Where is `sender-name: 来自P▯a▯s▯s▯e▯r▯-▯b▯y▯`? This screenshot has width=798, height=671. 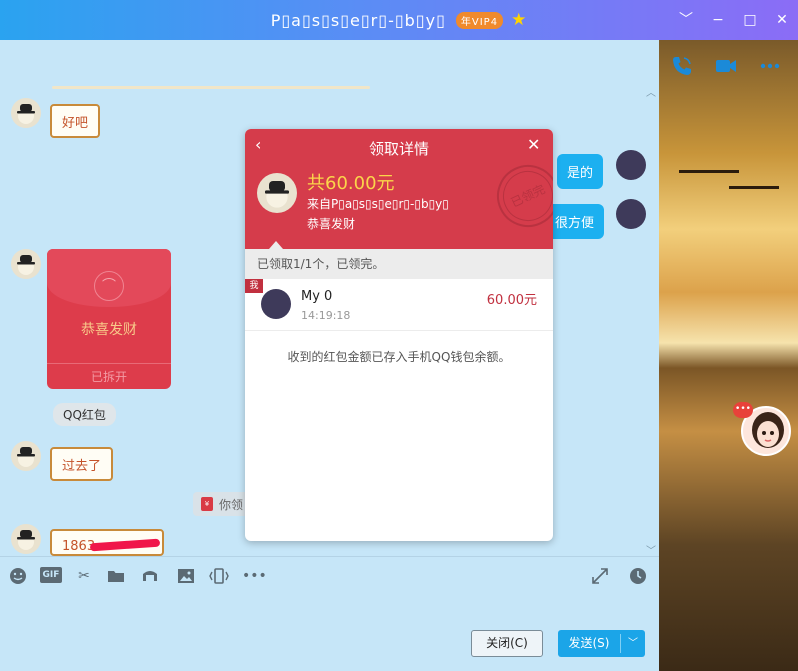
sender-name: 来自P▯a▯s▯s▯e▯r▯-▯b▯y▯ is located at coordinates (378, 204).